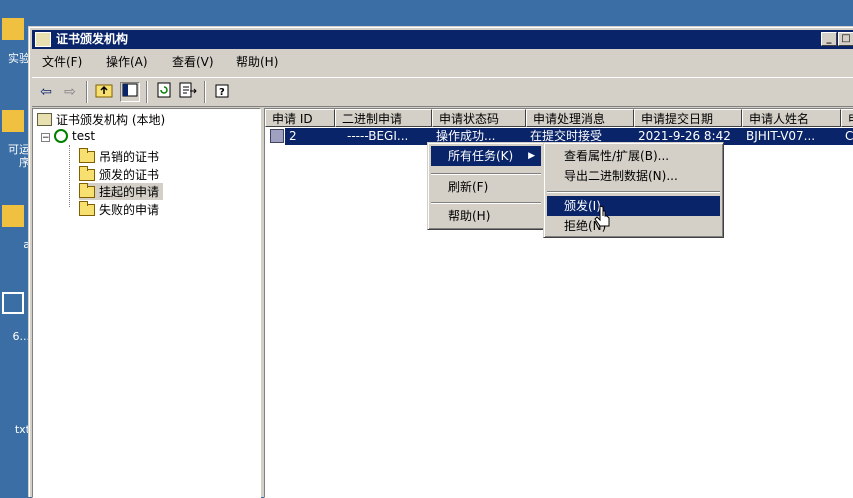 This screenshot has height=498, width=853. What do you see at coordinates (277, 136) in the screenshot?
I see `request-icon` at bounding box center [277, 136].